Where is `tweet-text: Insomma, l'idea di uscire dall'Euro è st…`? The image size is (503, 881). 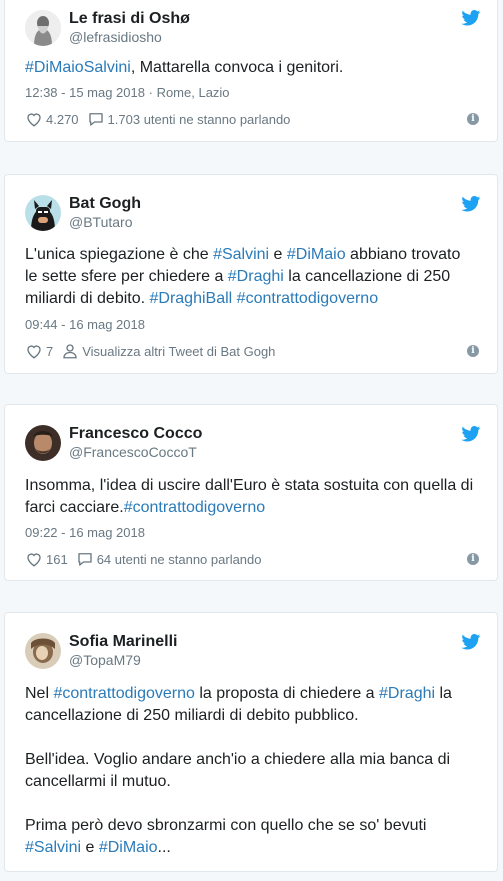 tweet-text: Insomma, l'idea di uscire dall'Euro è st… is located at coordinates (251, 497).